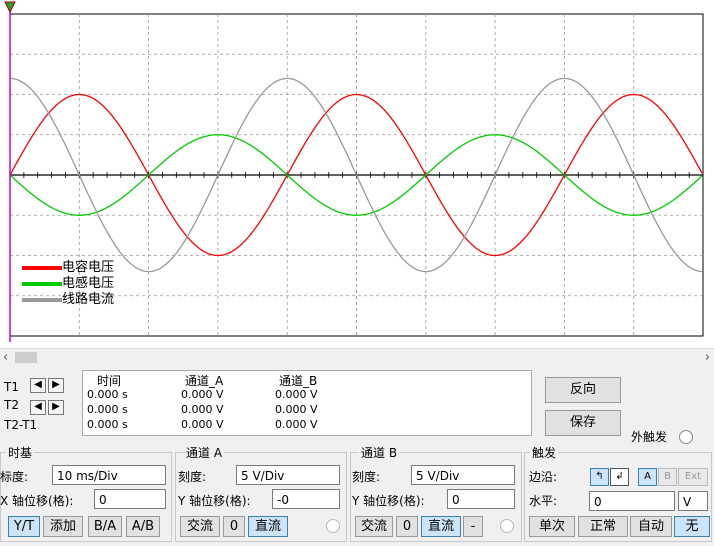 This screenshot has width=714, height=546. What do you see at coordinates (204, 381) in the screenshot?
I see `header-channel-a: 通道_A` at bounding box center [204, 381].